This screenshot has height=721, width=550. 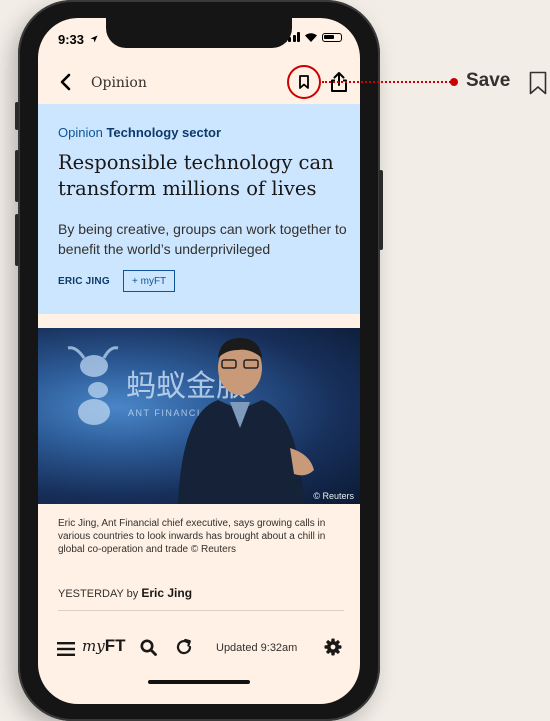 I want to click on status-icons, so click(x=312, y=37).